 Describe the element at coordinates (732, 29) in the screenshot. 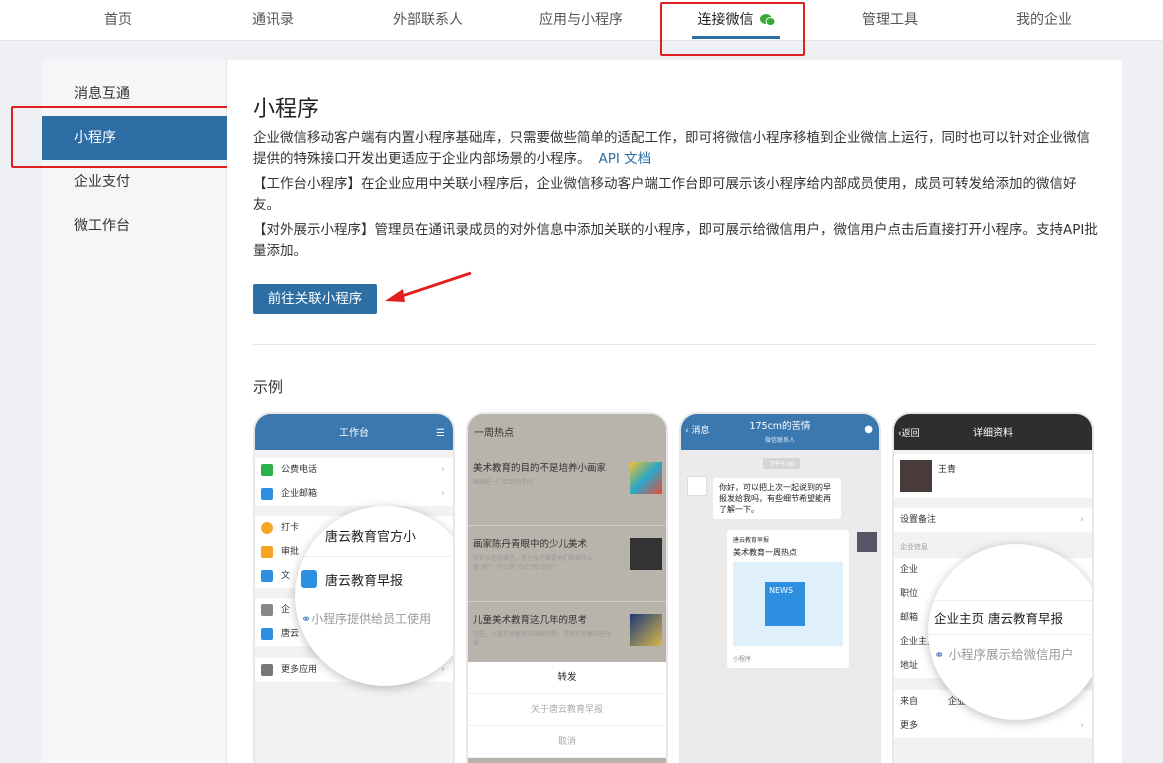

I see `annotation-box-nav` at that location.